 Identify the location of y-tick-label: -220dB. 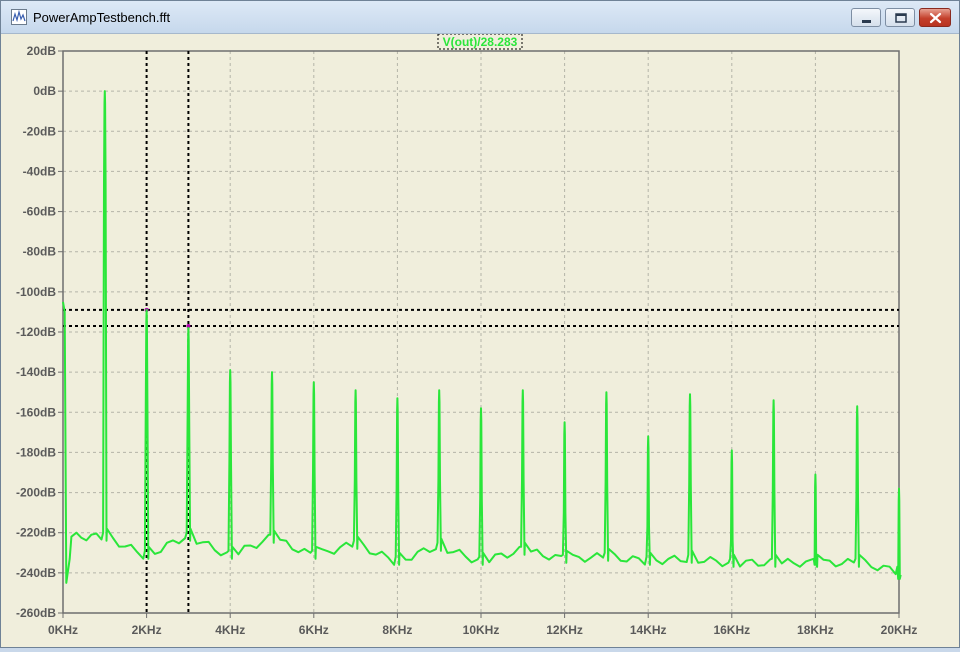
(36, 533).